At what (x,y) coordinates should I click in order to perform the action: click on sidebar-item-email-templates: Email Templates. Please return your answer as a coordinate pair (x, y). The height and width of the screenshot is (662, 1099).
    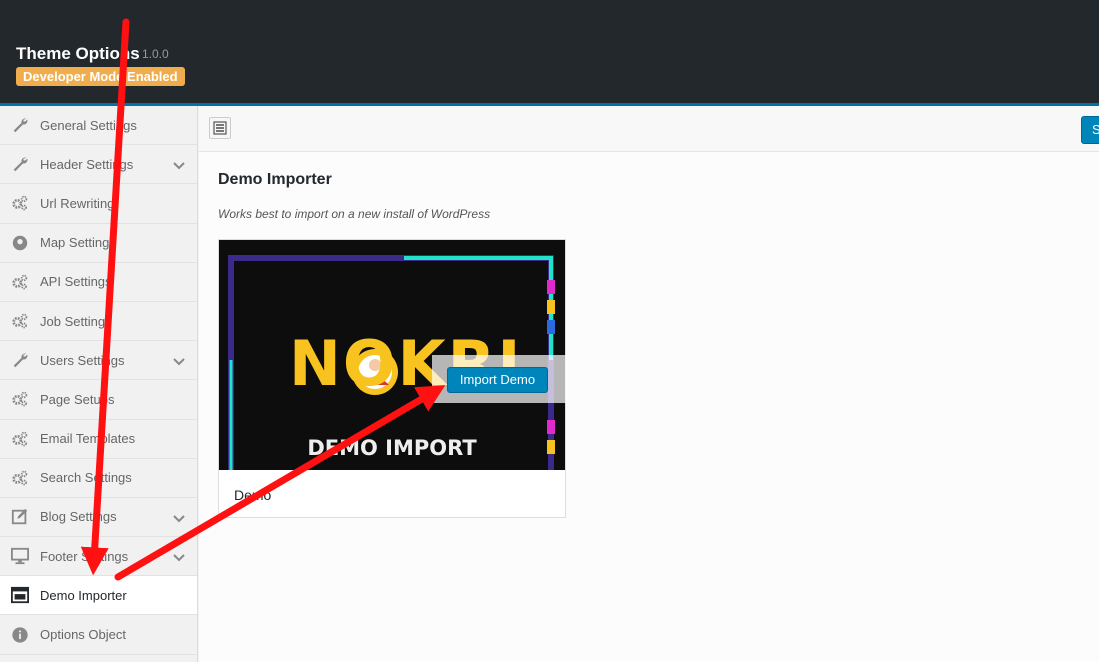
    Looking at the image, I should click on (98, 439).